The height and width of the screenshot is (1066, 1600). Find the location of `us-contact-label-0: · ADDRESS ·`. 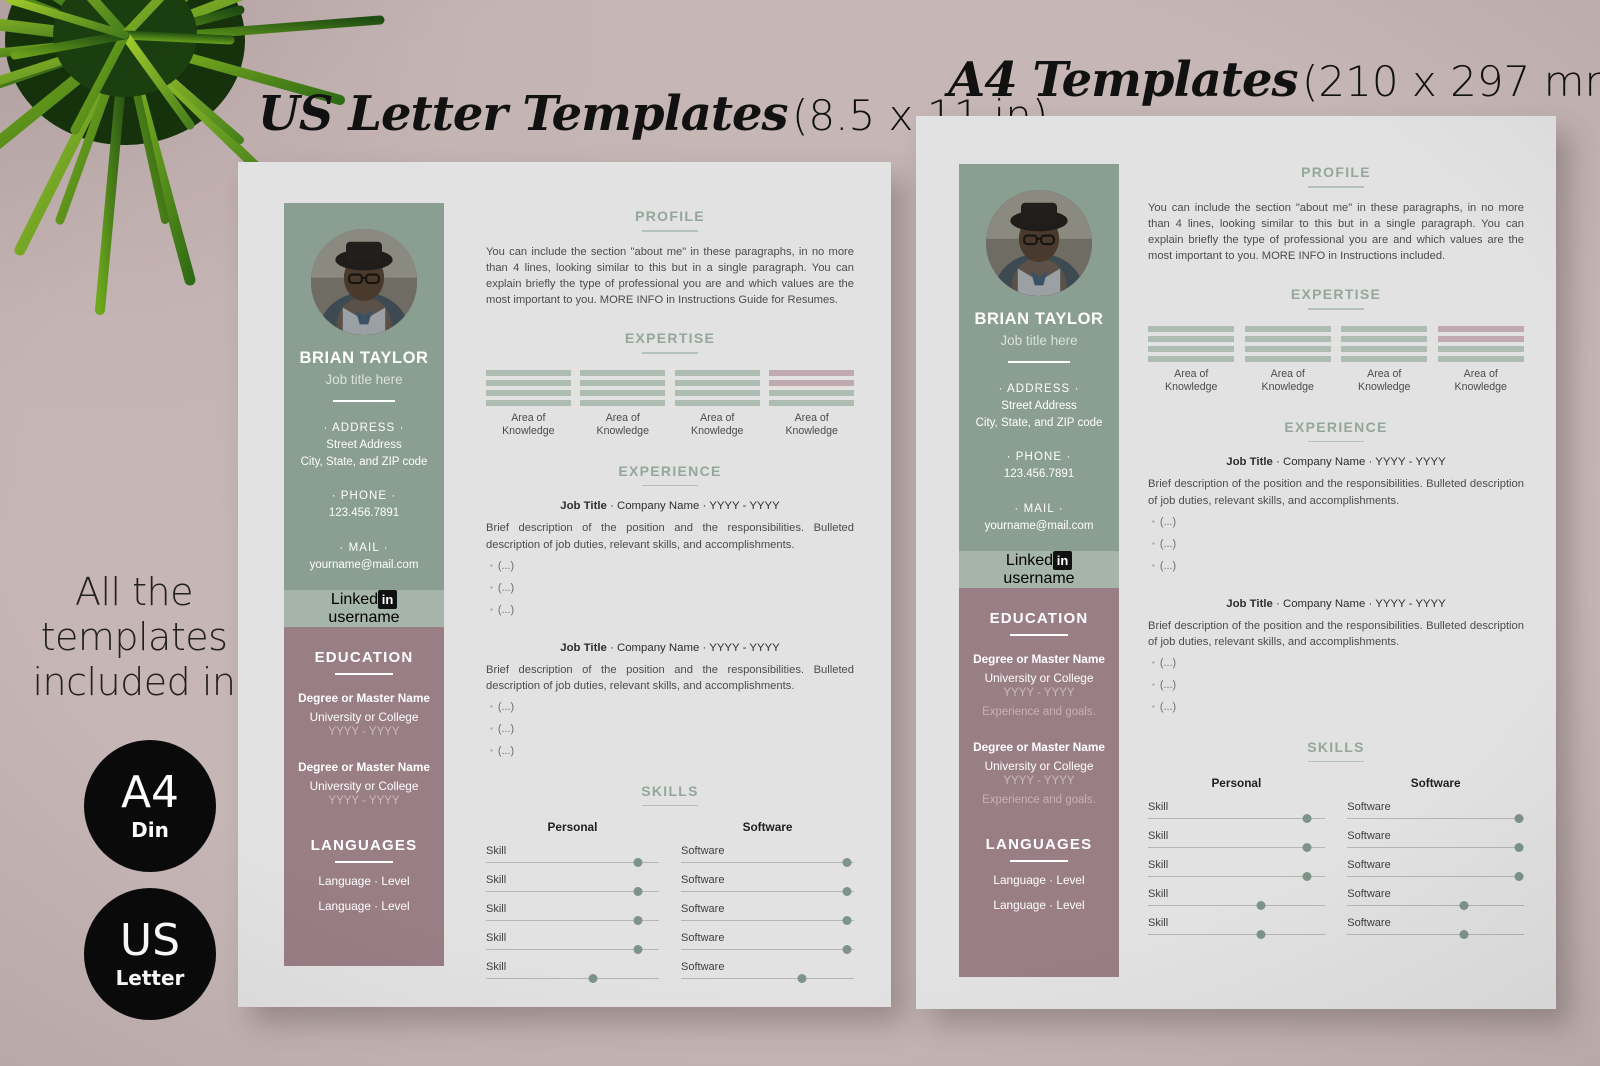

us-contact-label-0: · ADDRESS · is located at coordinates (364, 428).